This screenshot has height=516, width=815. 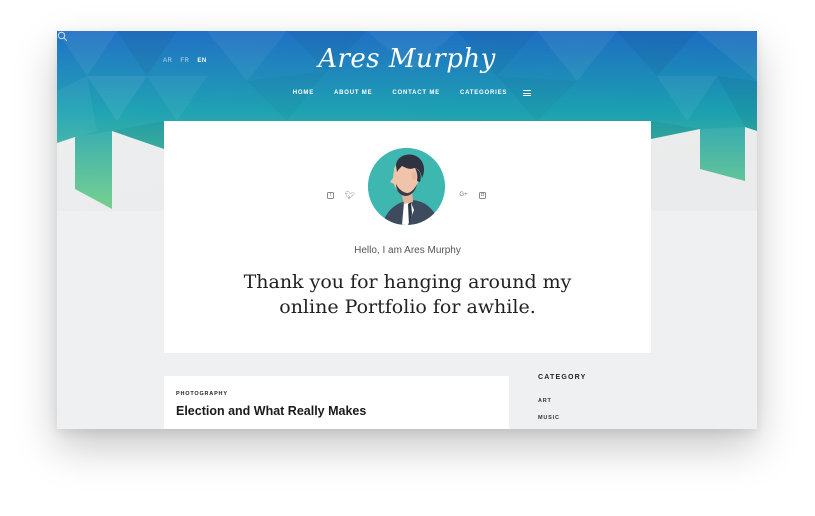 I want to click on nav-categories: CATEGORIES, so click(x=483, y=93).